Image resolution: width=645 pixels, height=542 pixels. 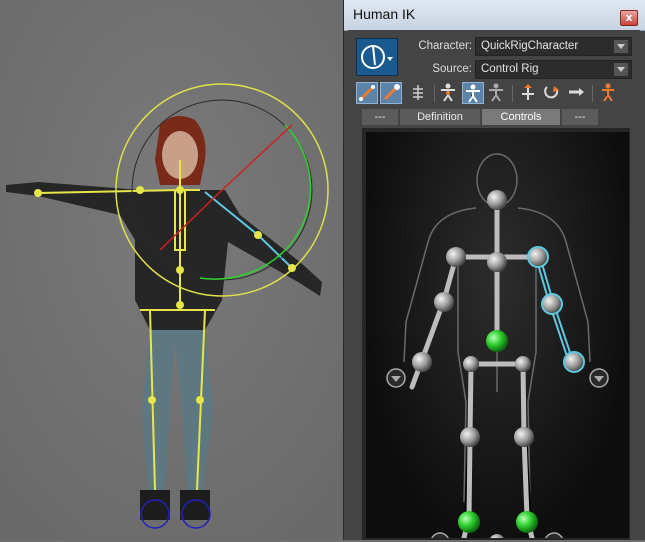 What do you see at coordinates (367, 93) in the screenshot?
I see `fk-pin-icon` at bounding box center [367, 93].